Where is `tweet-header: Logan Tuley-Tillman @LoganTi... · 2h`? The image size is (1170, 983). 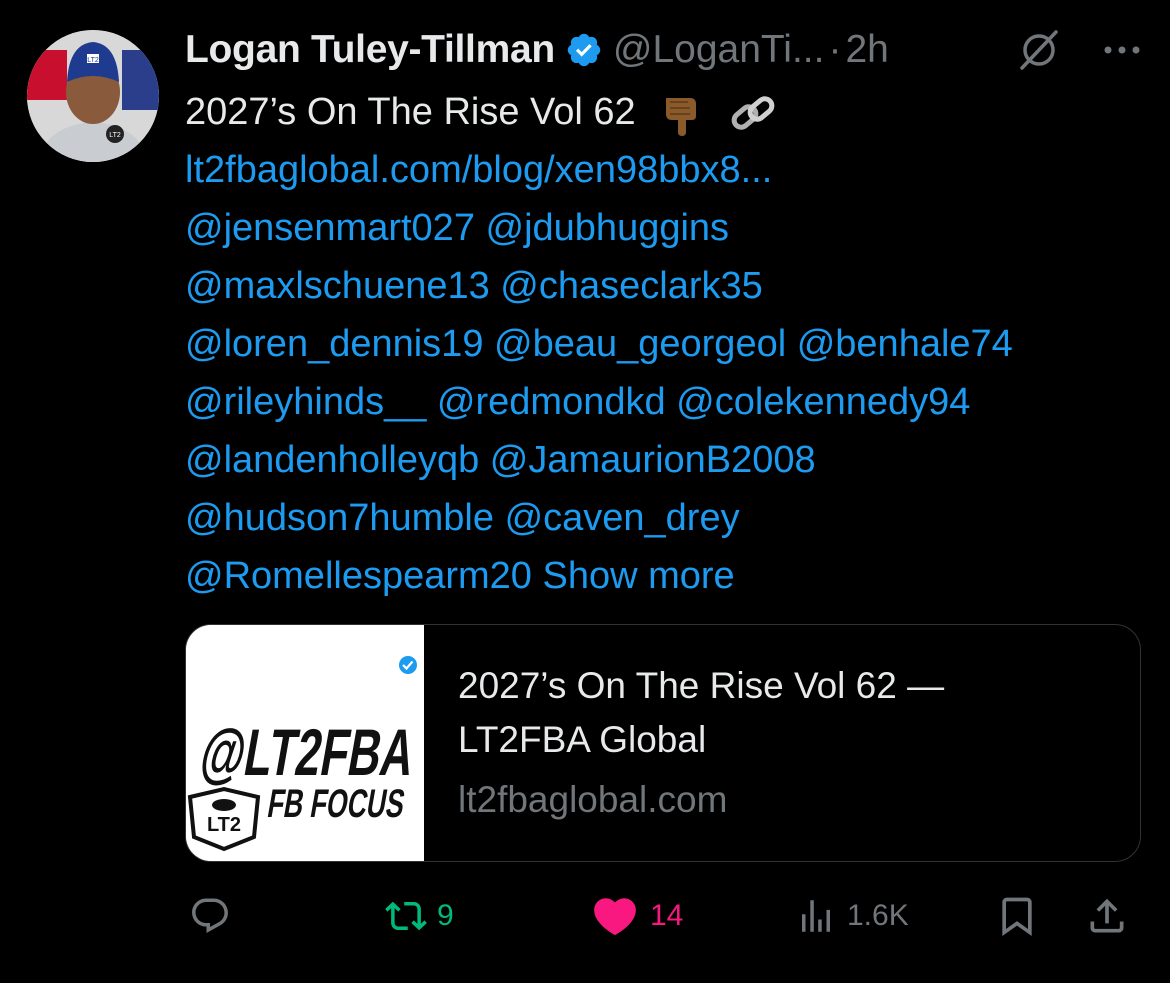
tweet-header: Logan Tuley-Tillman @LoganTi... · 2h is located at coordinates (667, 50).